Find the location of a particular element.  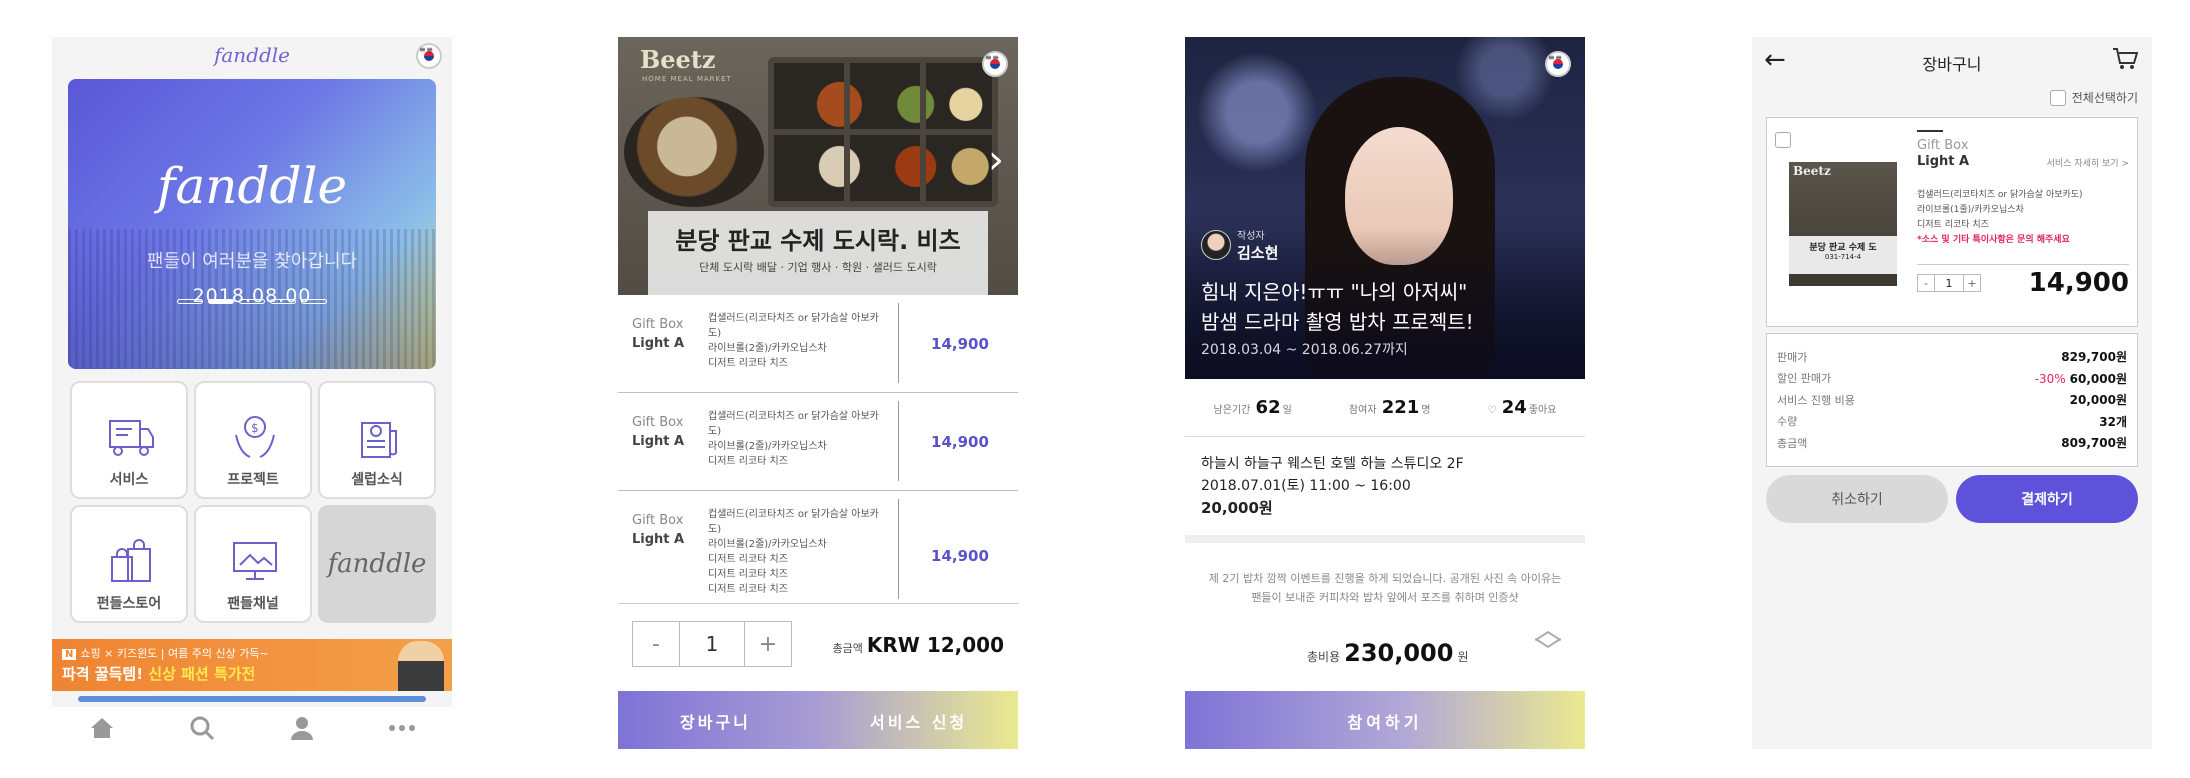

tile-service: 서비스 is located at coordinates (129, 440).